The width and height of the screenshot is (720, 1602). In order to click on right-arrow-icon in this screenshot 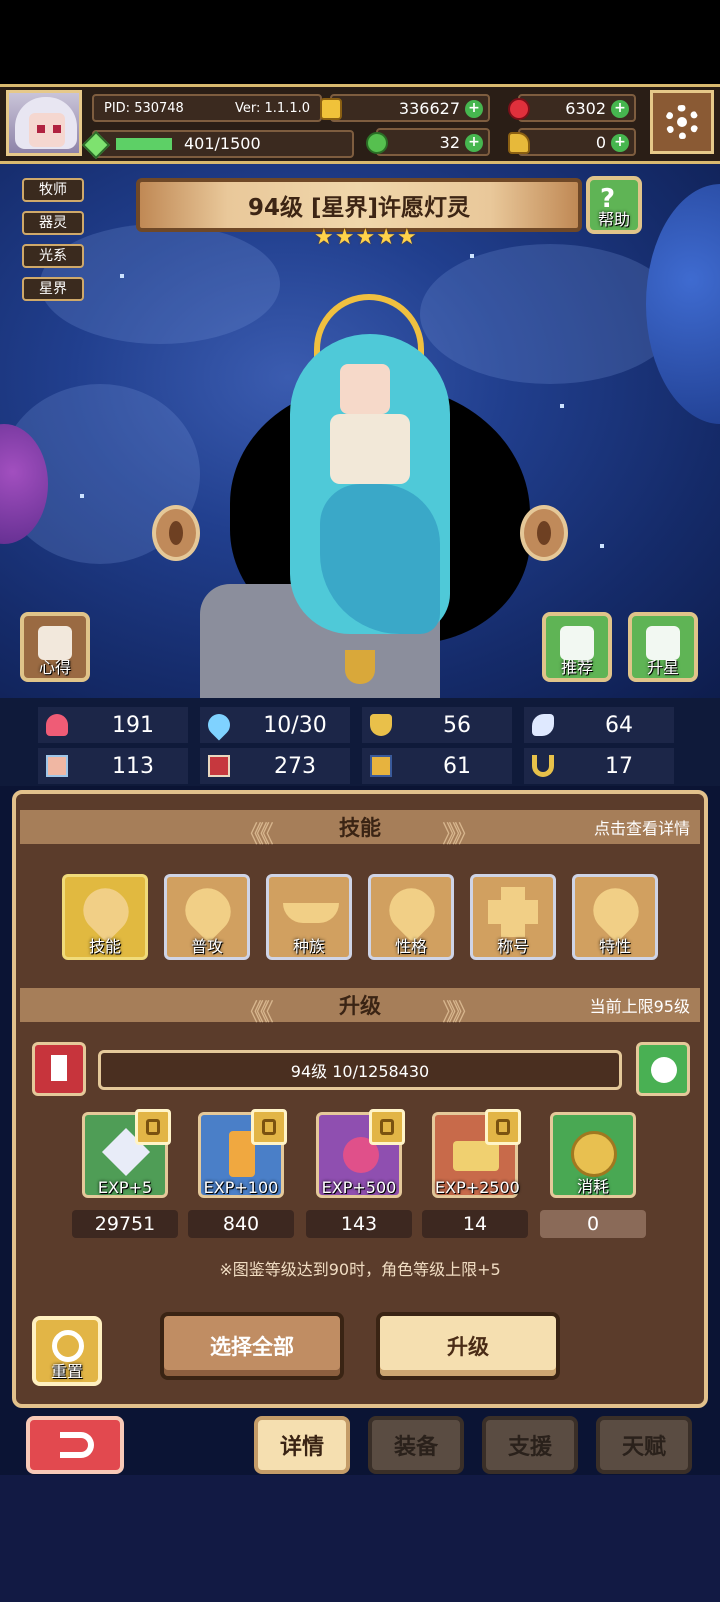, I will do `click(544, 533)`.